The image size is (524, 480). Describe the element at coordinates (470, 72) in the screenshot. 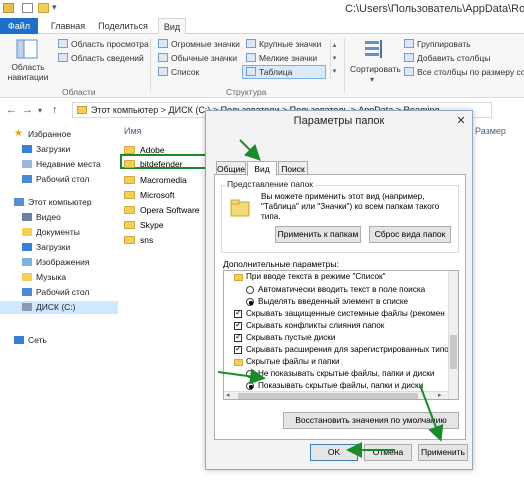

I see `fit-columns-button: Все столбцы по размеру сод` at that location.